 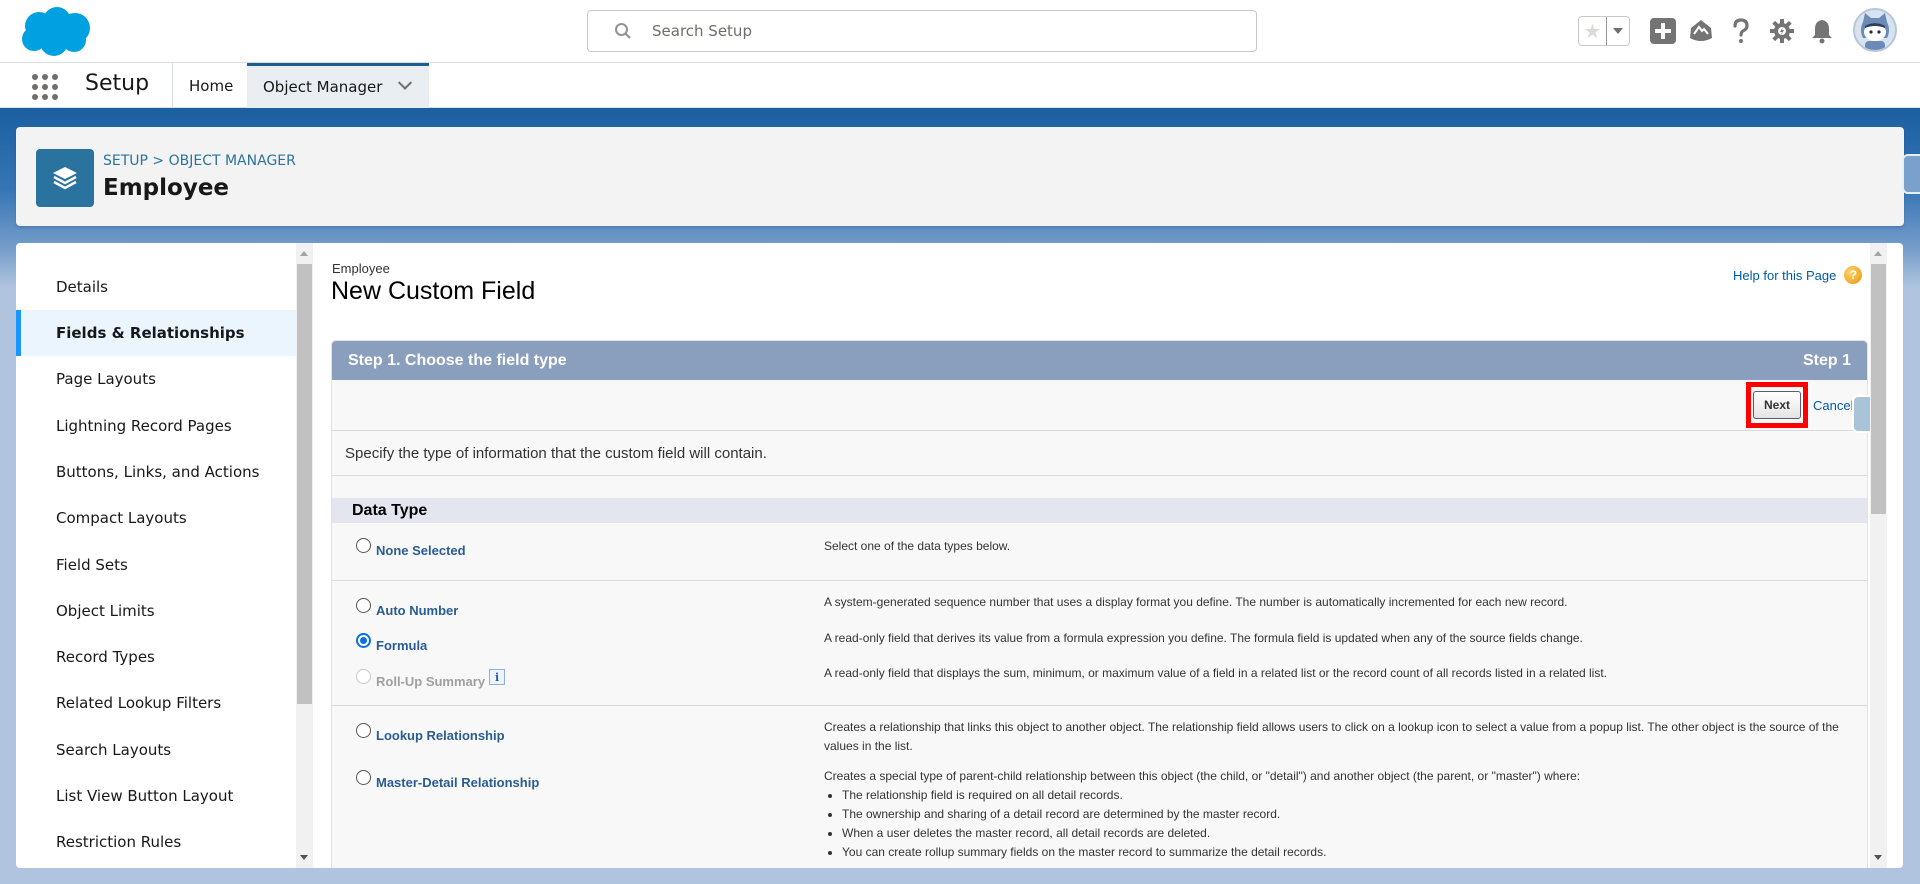 I want to click on sidebar-item-buttons-links-actions: Buttons, Links, and Actions, so click(x=156, y=472).